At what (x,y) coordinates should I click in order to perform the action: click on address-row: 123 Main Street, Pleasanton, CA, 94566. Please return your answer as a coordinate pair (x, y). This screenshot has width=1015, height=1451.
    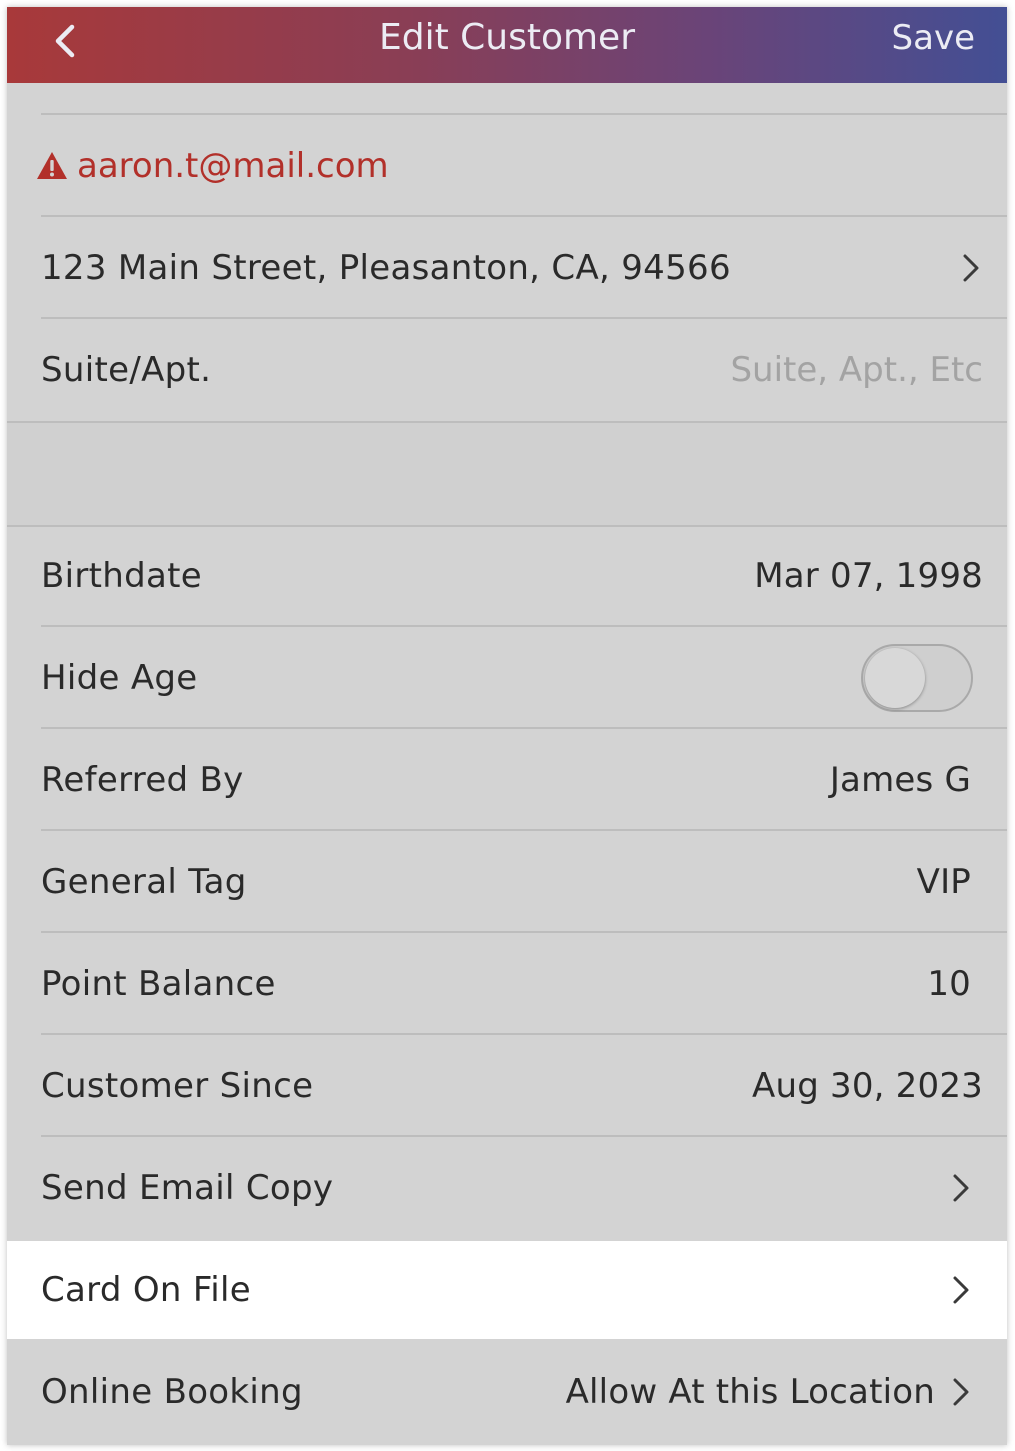
    Looking at the image, I should click on (507, 268).